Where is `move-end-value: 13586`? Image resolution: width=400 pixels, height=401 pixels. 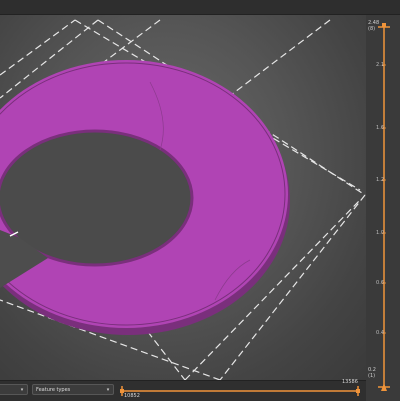
move-end-value: 13586 is located at coordinates (350, 382).